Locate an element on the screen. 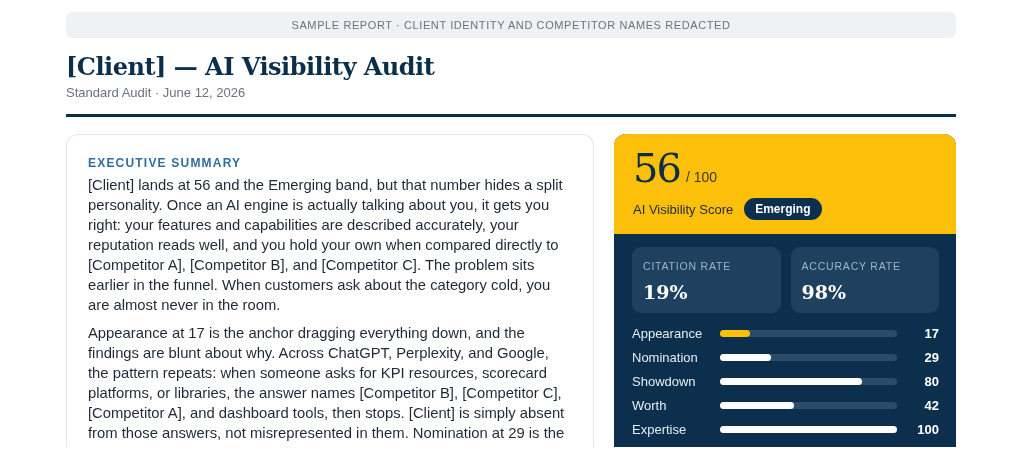 The height and width of the screenshot is (453, 1021). rate-label: CITATION RATE is located at coordinates (687, 266).